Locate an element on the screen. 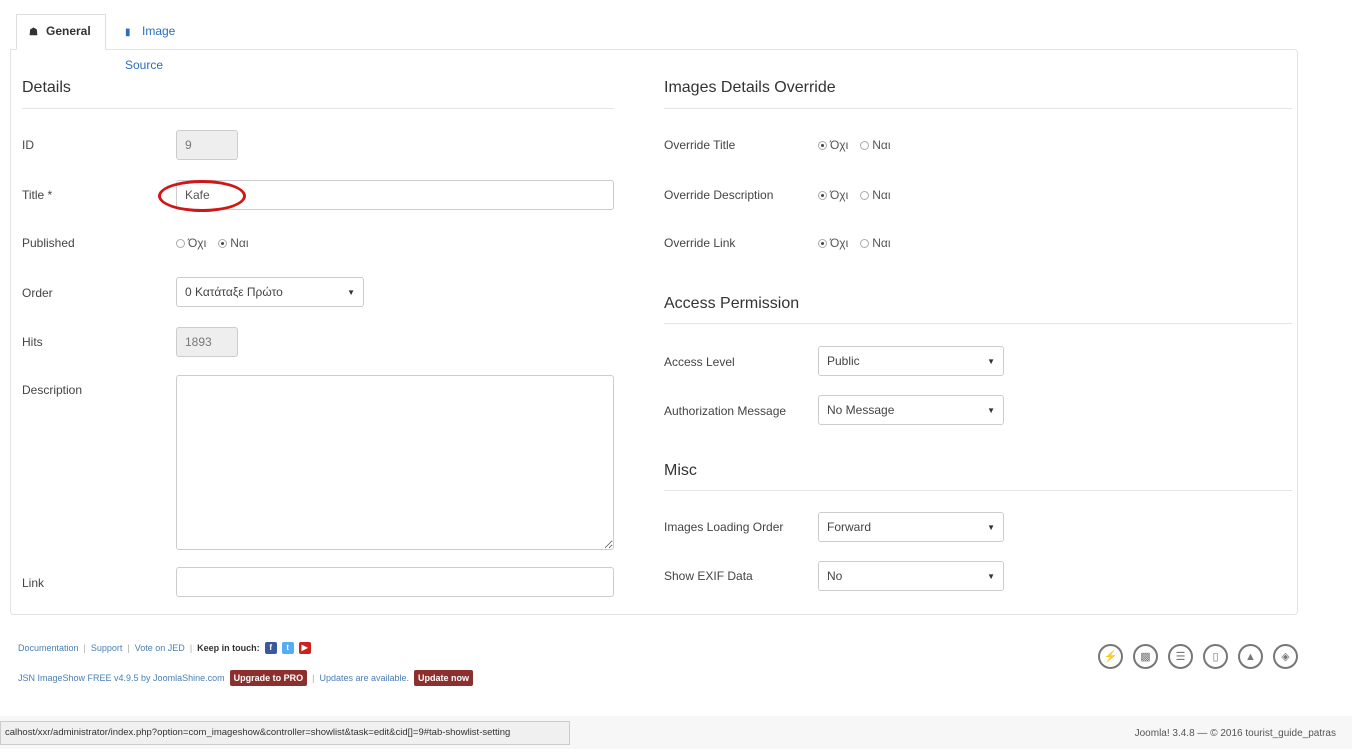 The width and height of the screenshot is (1352, 749). product-icons: ⚡ ▩ ☰ ▯ ▲ ◈ is located at coordinates (1198, 656).